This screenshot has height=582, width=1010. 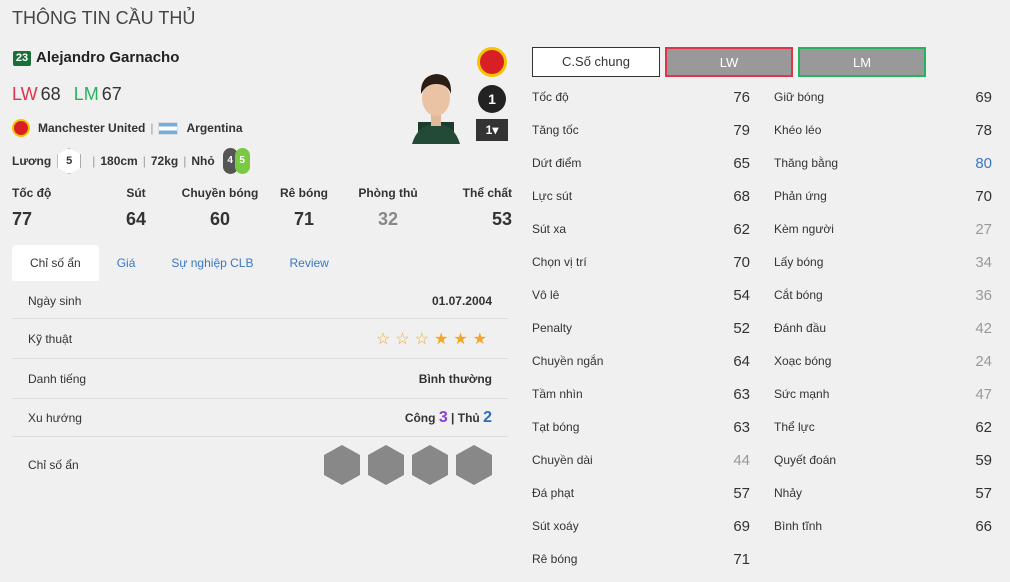 What do you see at coordinates (260, 339) in the screenshot?
I see `skill-row: Kỹ thuật ☆☆☆★★★` at bounding box center [260, 339].